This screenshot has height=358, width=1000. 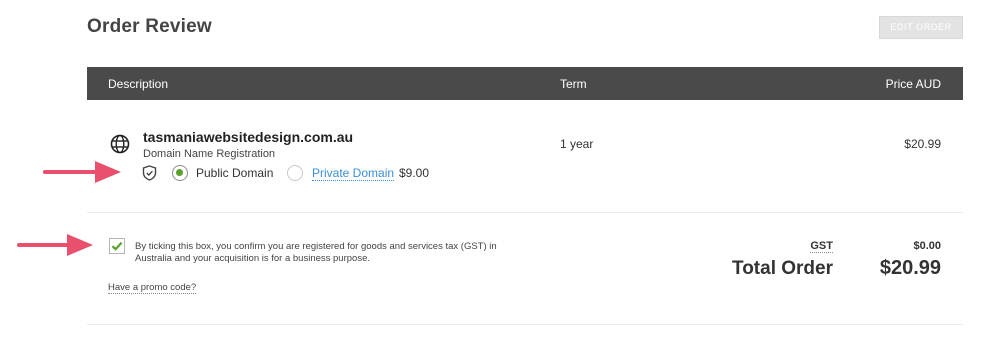 I want to click on page-title: Order Review, so click(x=149, y=26).